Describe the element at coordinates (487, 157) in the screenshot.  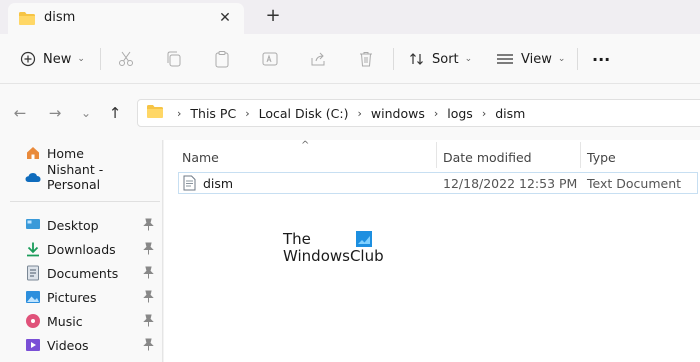
I see `column-header-date: Date modified` at that location.